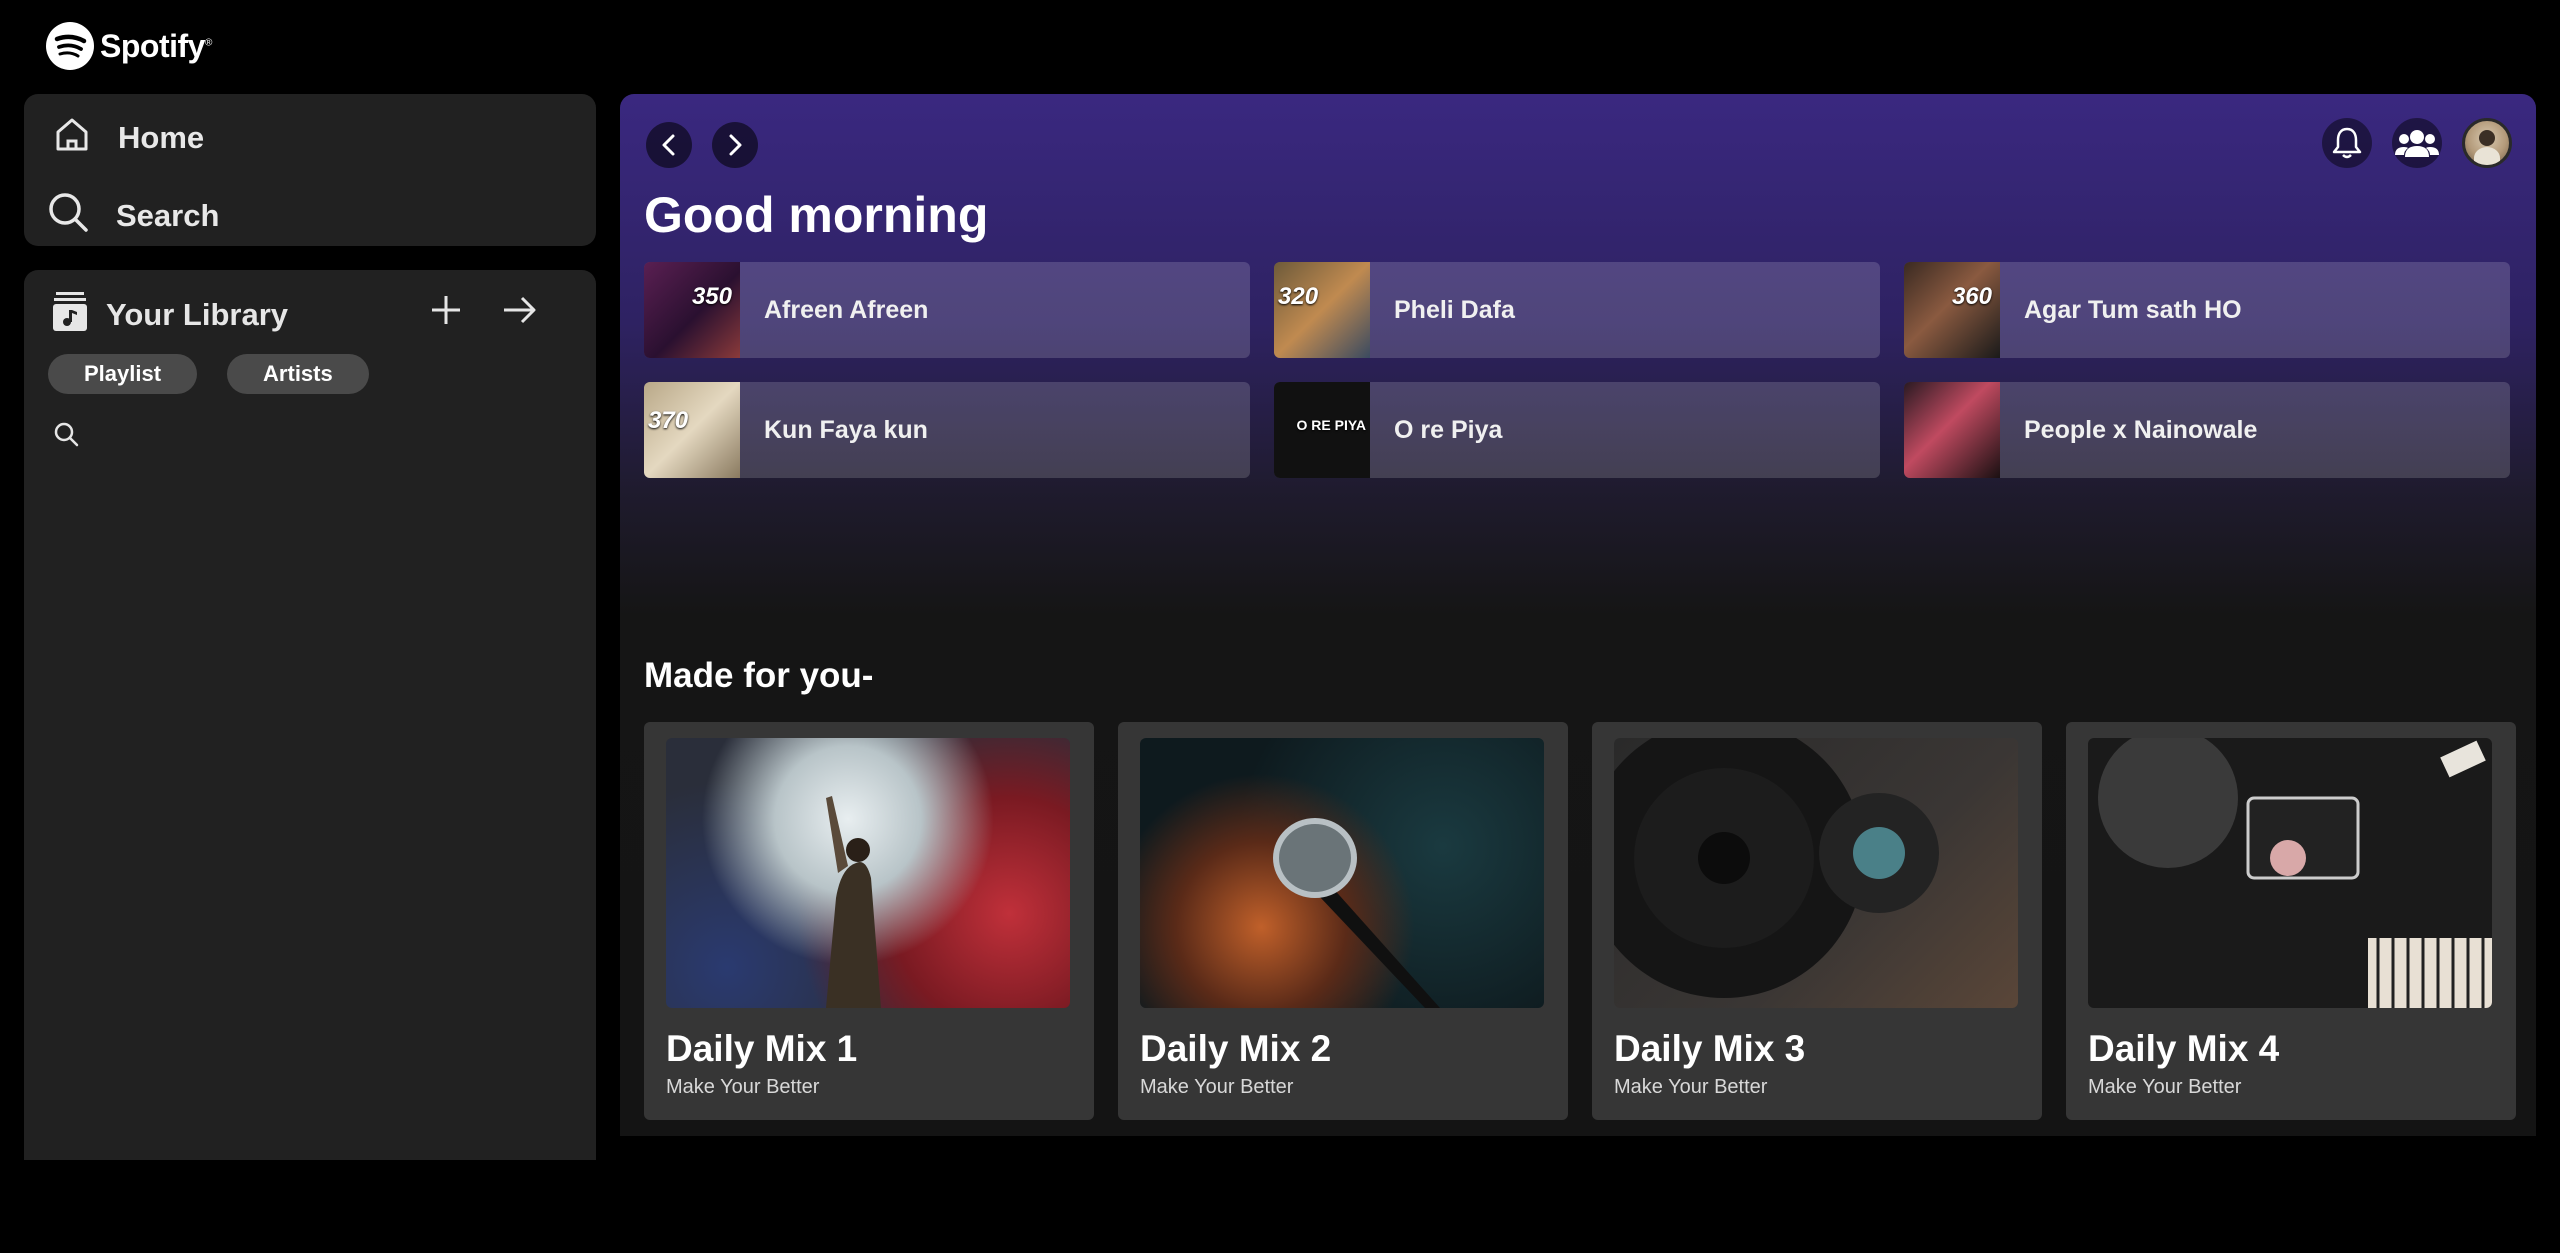  What do you see at coordinates (72, 138) in the screenshot?
I see `home-icon` at bounding box center [72, 138].